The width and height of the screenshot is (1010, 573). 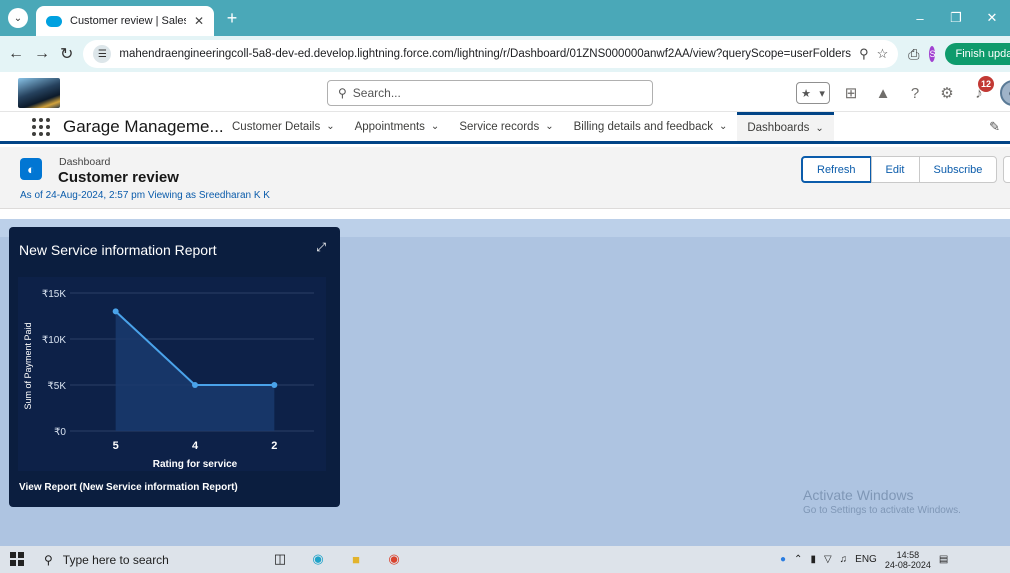 What do you see at coordinates (908, 554) in the screenshot?
I see `clock-time: 14:58` at bounding box center [908, 554].